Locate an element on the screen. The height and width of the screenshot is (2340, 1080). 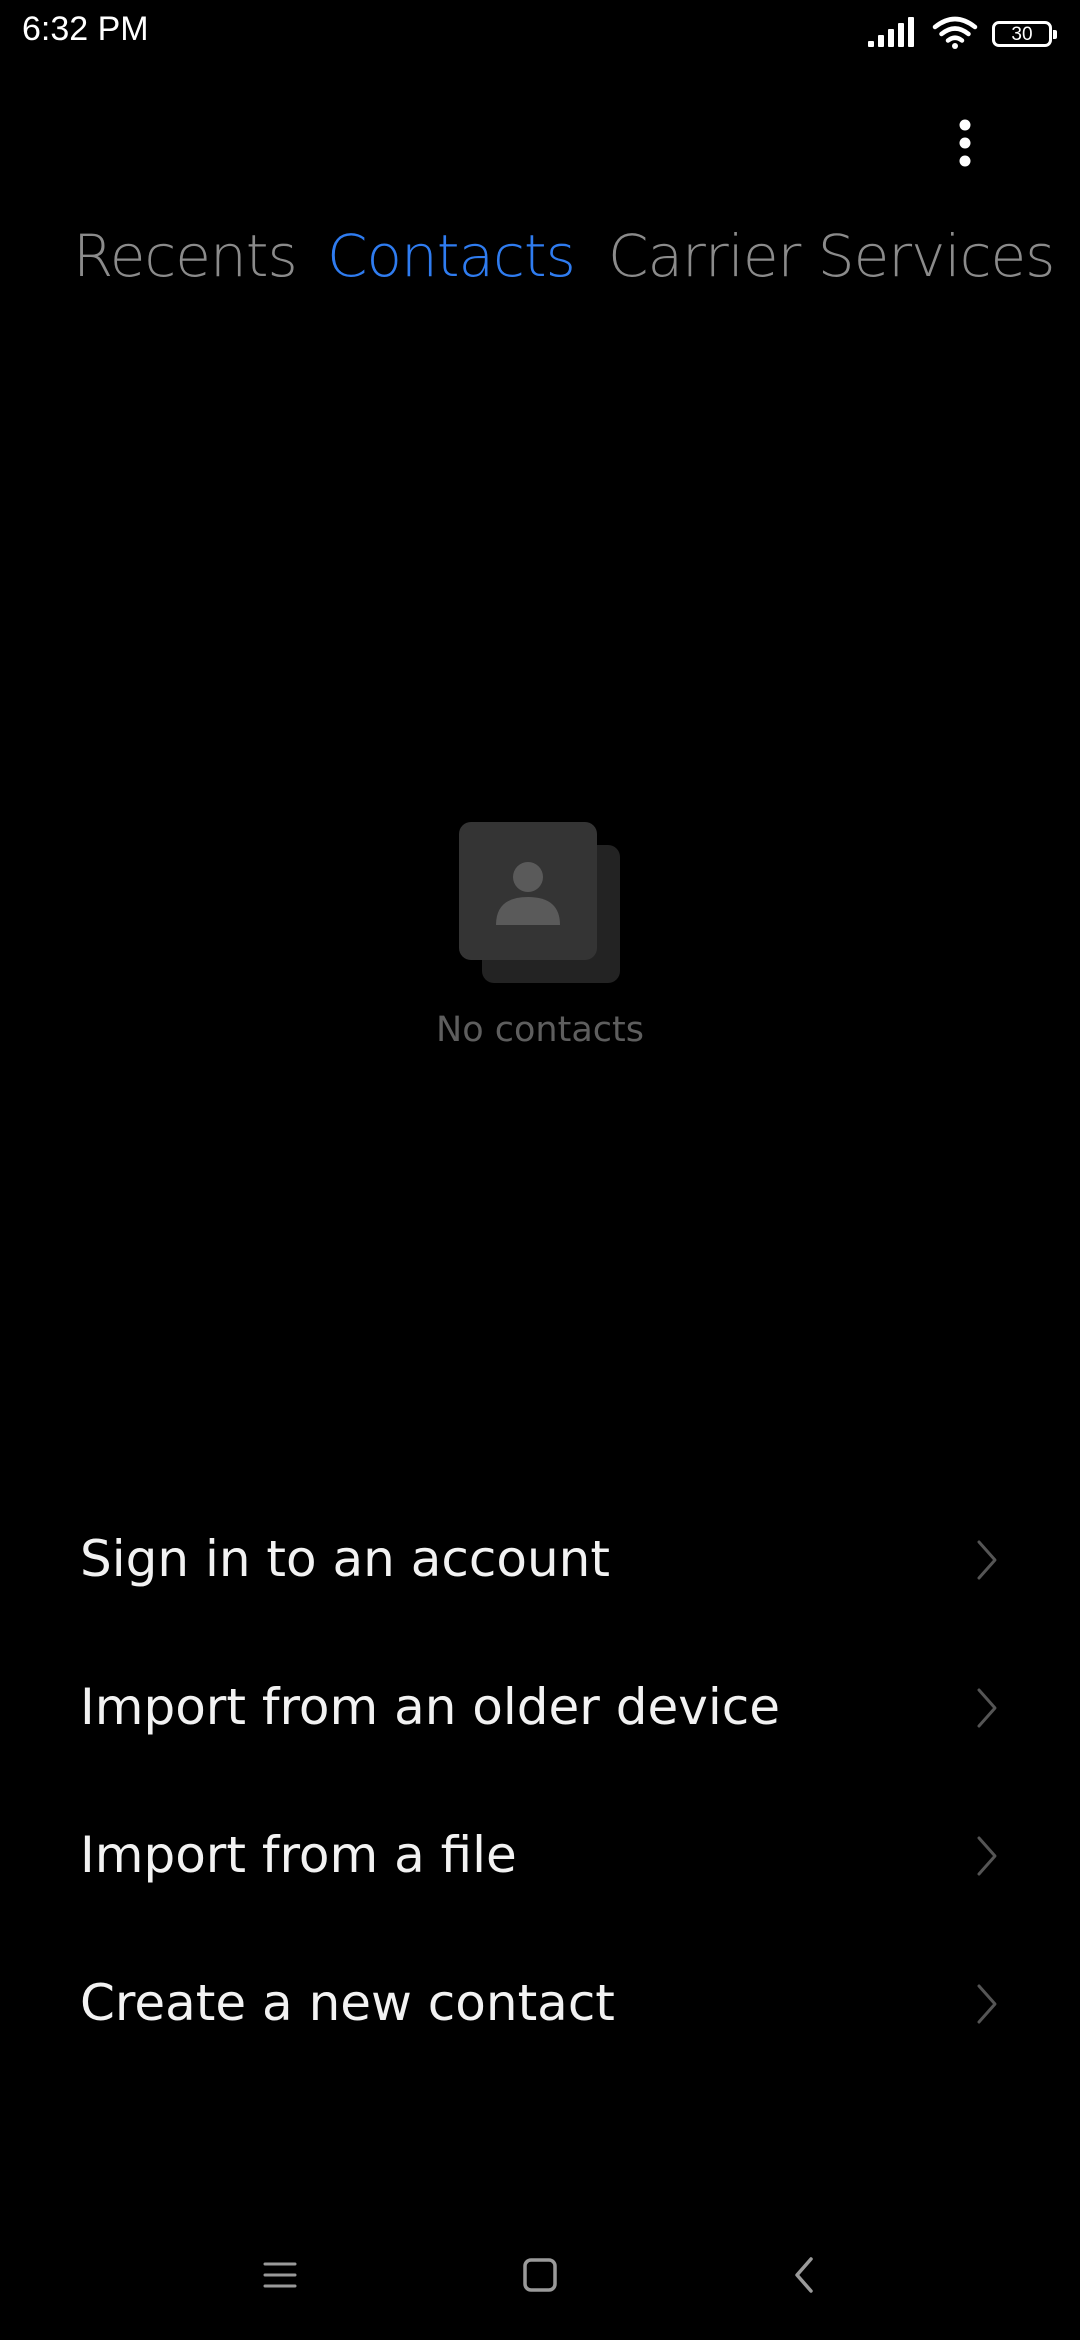
home-icon is located at coordinates (540, 2275).